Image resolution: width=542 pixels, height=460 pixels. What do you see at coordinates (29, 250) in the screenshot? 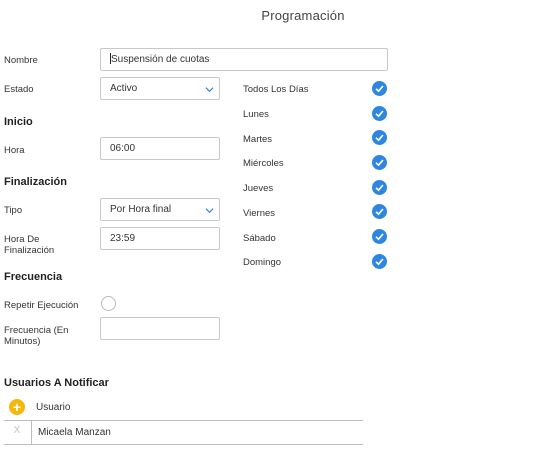
I see `hora-fin-label-line-2: Finalización` at bounding box center [29, 250].